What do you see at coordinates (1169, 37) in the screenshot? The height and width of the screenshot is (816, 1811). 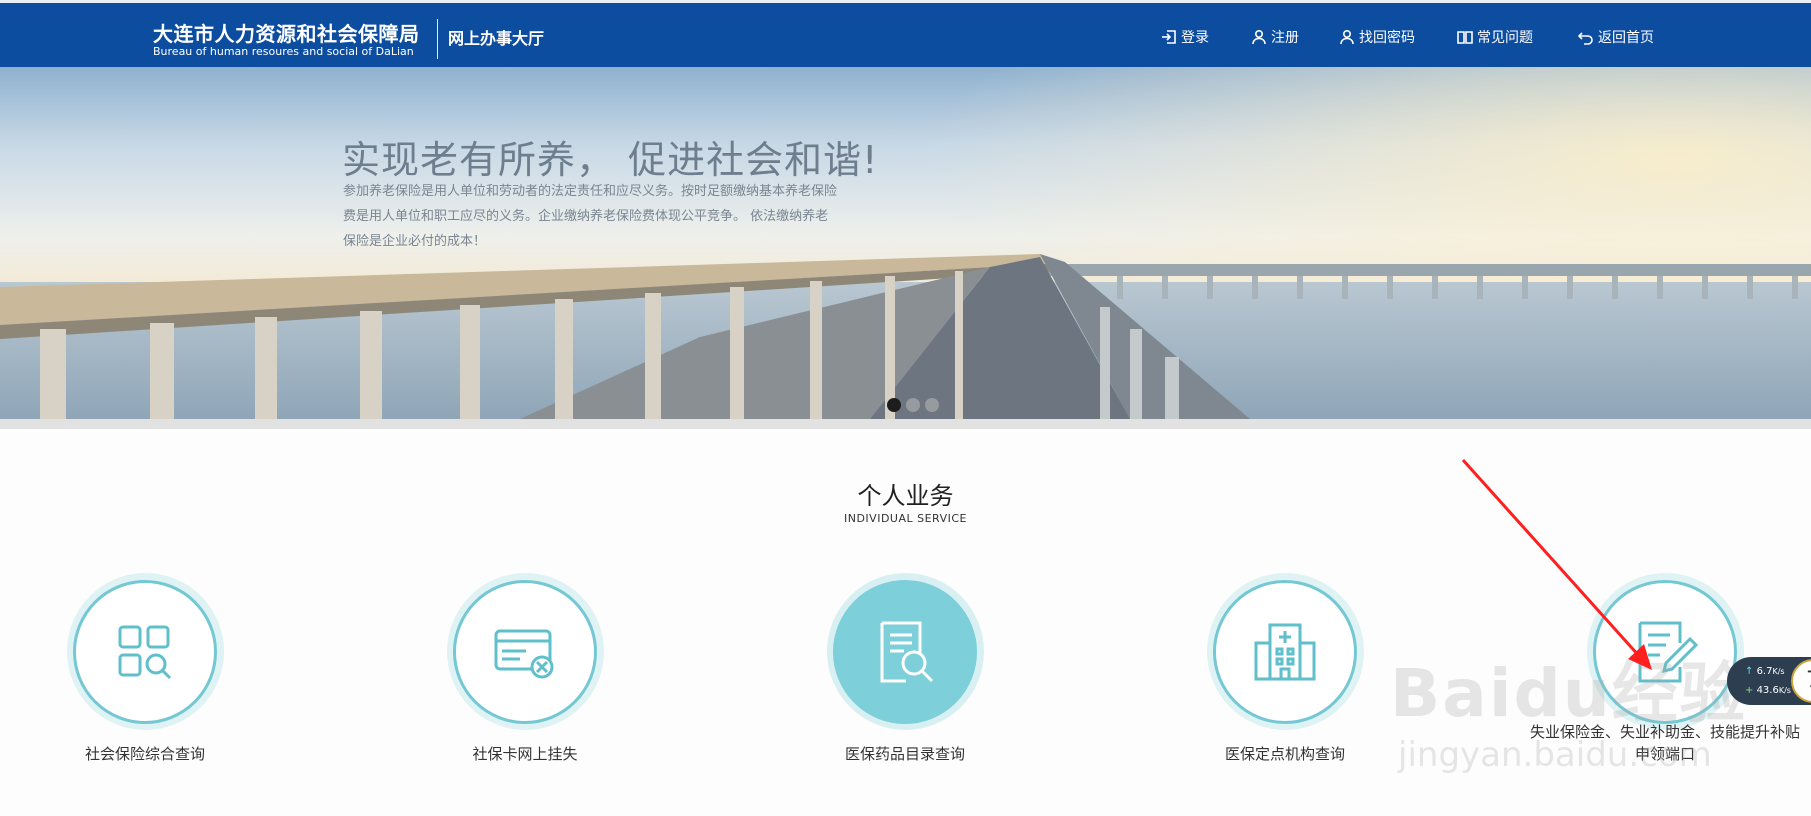 I see `login-icon` at bounding box center [1169, 37].